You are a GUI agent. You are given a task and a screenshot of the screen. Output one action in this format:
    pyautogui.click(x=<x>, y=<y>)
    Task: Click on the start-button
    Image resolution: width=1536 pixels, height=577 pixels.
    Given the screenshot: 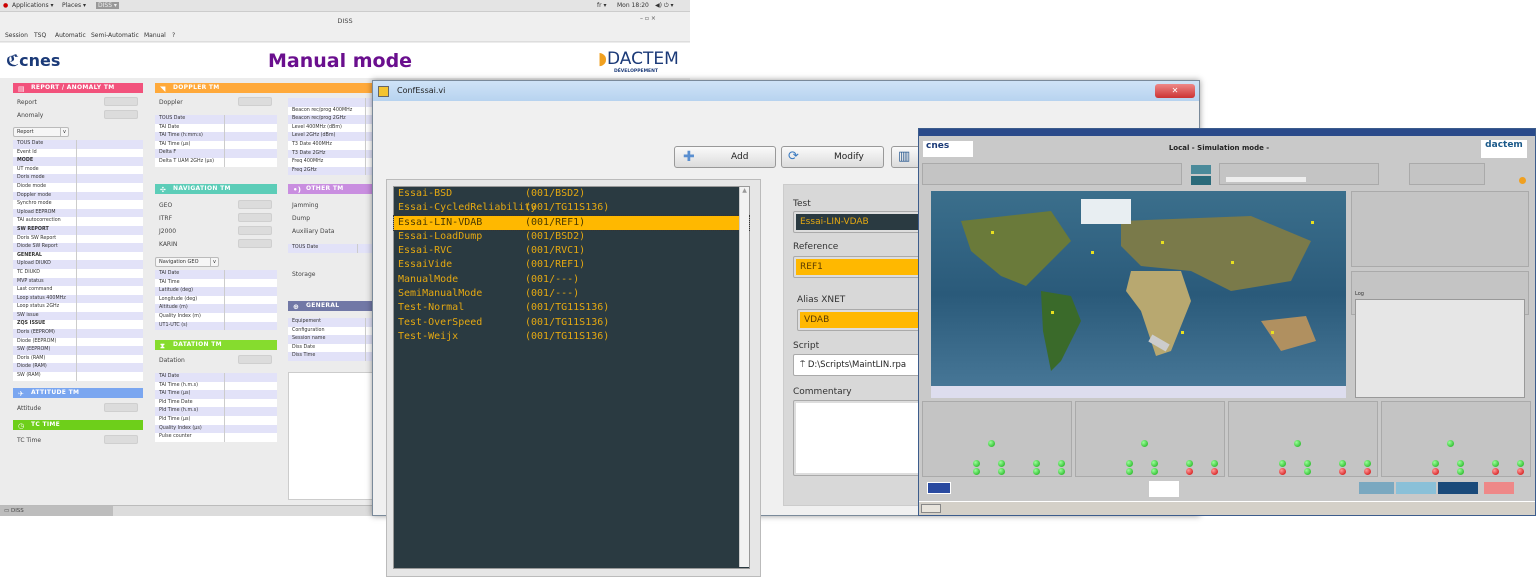 What is the action you would take?
    pyautogui.click(x=931, y=508)
    